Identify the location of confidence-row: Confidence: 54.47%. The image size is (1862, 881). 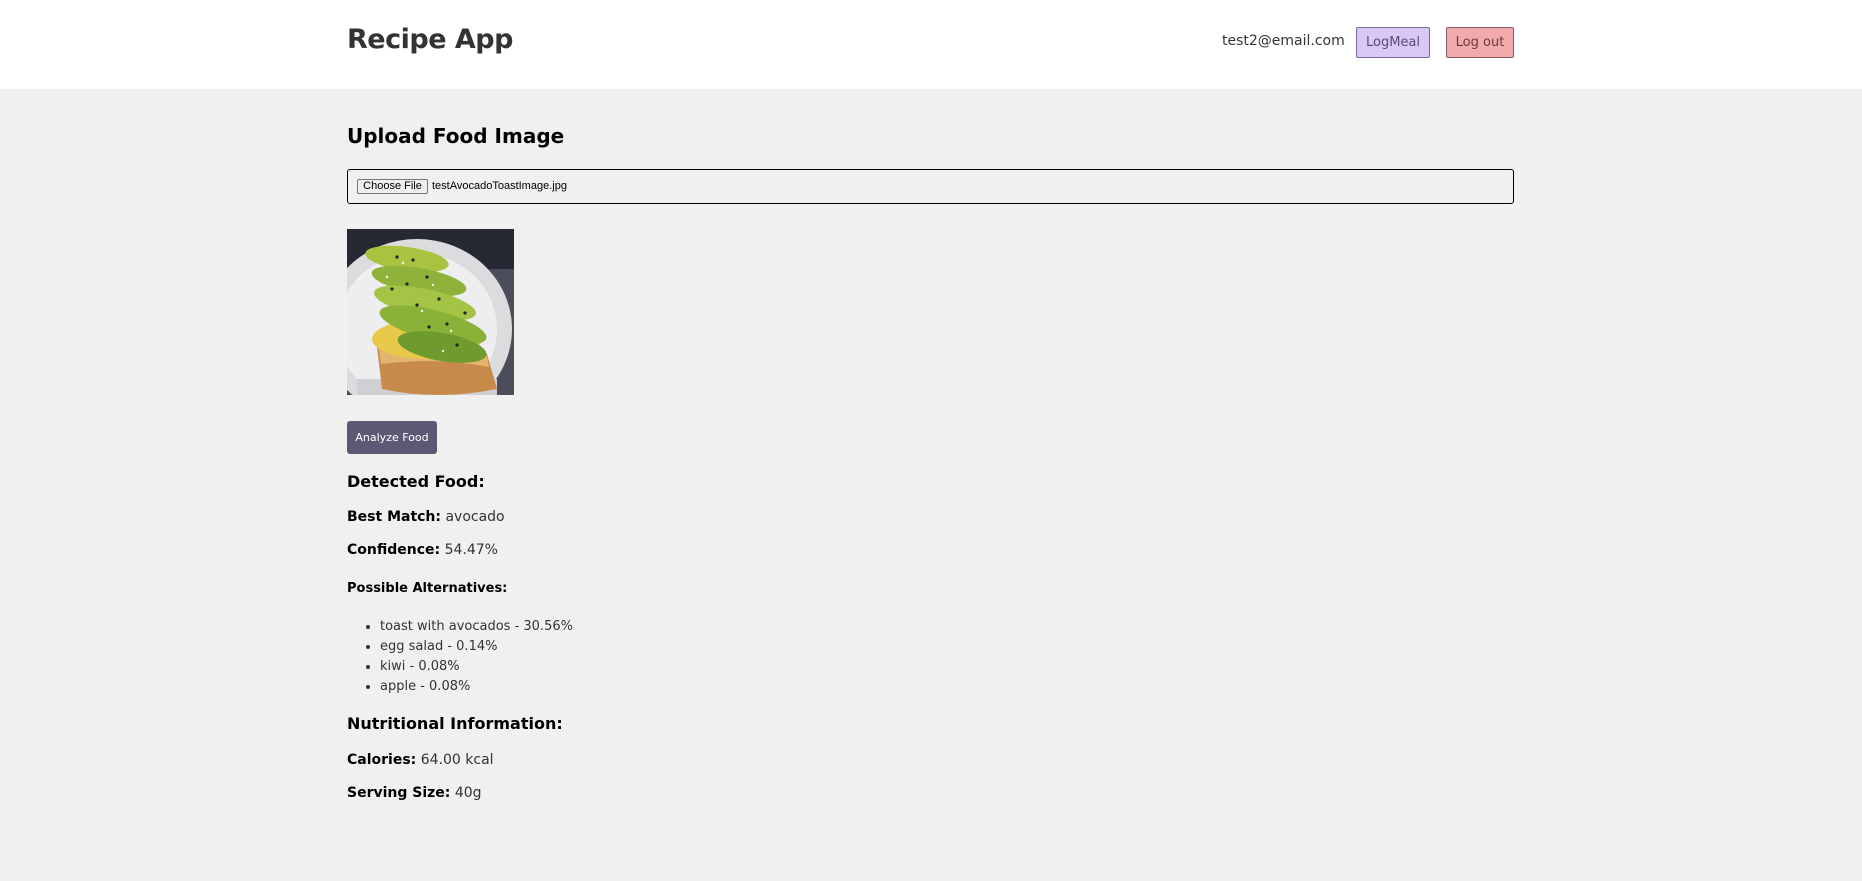
(422, 550).